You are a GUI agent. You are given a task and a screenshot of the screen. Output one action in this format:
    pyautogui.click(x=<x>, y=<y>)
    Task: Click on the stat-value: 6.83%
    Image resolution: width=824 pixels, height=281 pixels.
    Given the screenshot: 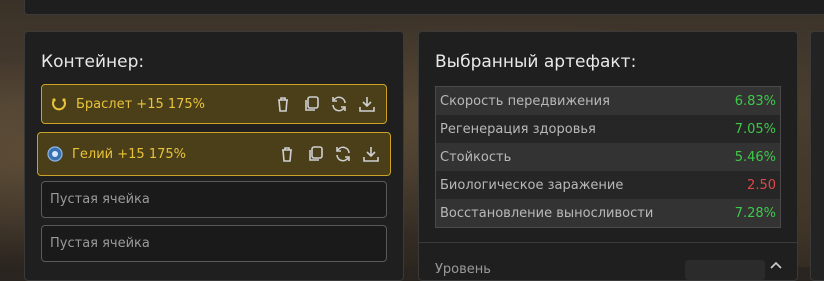 What is the action you would take?
    pyautogui.click(x=755, y=101)
    